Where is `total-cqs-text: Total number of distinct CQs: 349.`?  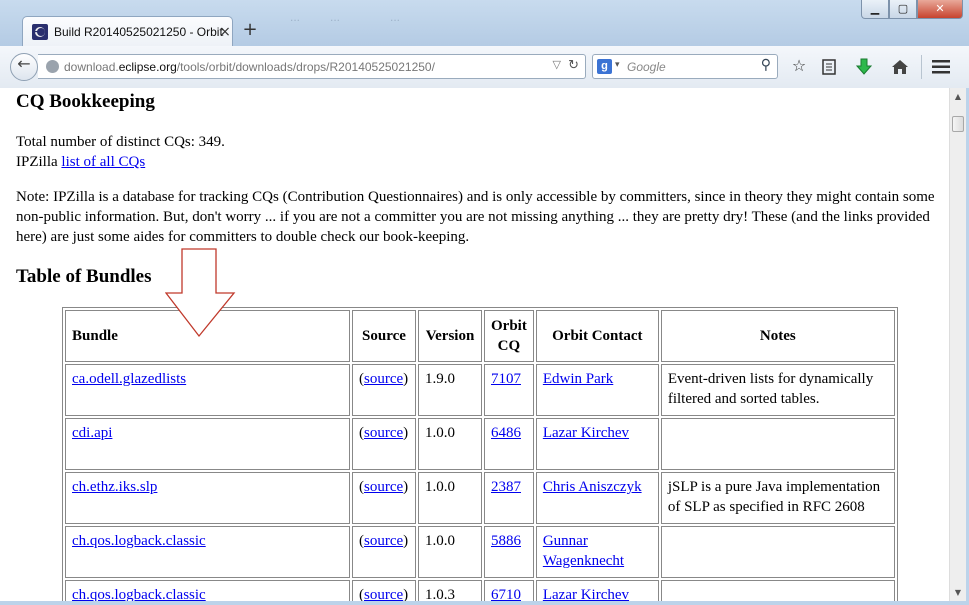 total-cqs-text: Total number of distinct CQs: 349. is located at coordinates (120, 142).